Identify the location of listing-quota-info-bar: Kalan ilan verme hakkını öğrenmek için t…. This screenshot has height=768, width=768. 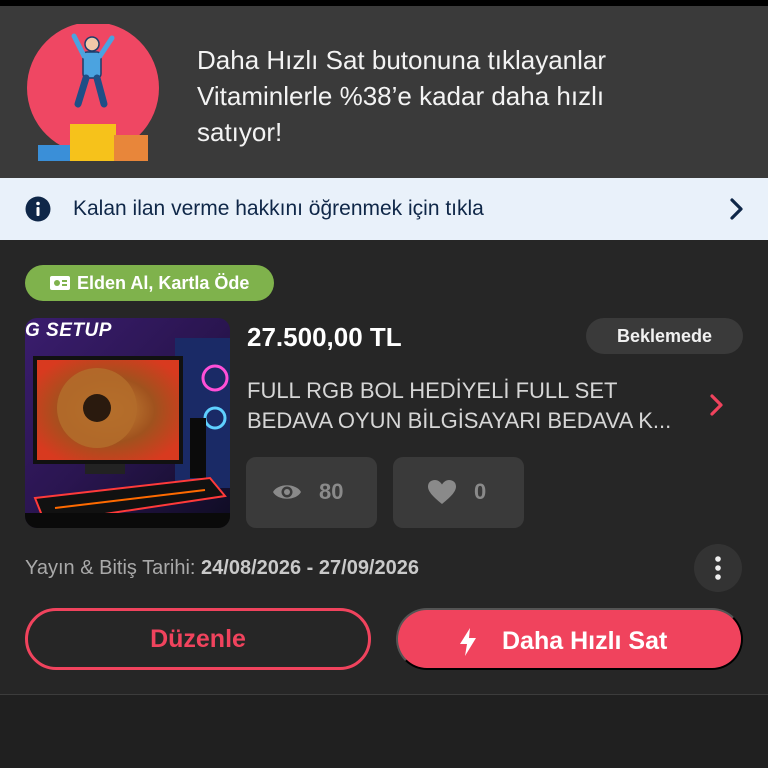
(384, 209).